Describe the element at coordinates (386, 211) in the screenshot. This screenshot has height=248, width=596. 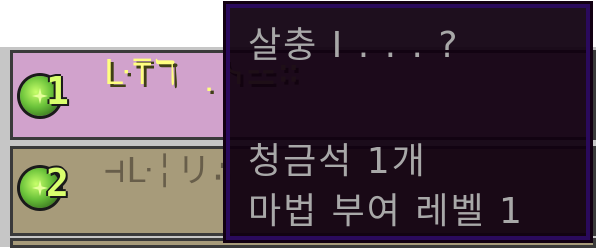
I see `tooltip-level-cost: 마법 부여 레벨 1` at that location.